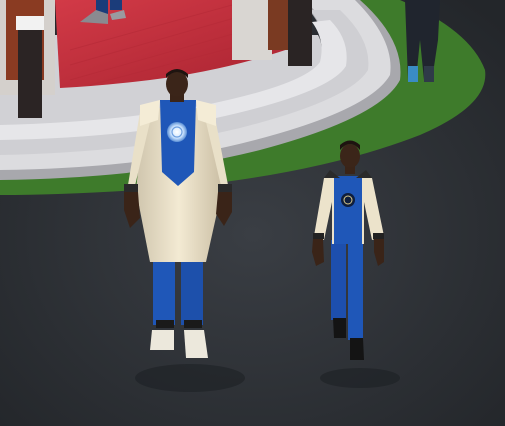 Image resolution: width=505 pixels, height=426 pixels. What do you see at coordinates (190, 378) in the screenshot?
I see `adult-shadow` at bounding box center [190, 378].